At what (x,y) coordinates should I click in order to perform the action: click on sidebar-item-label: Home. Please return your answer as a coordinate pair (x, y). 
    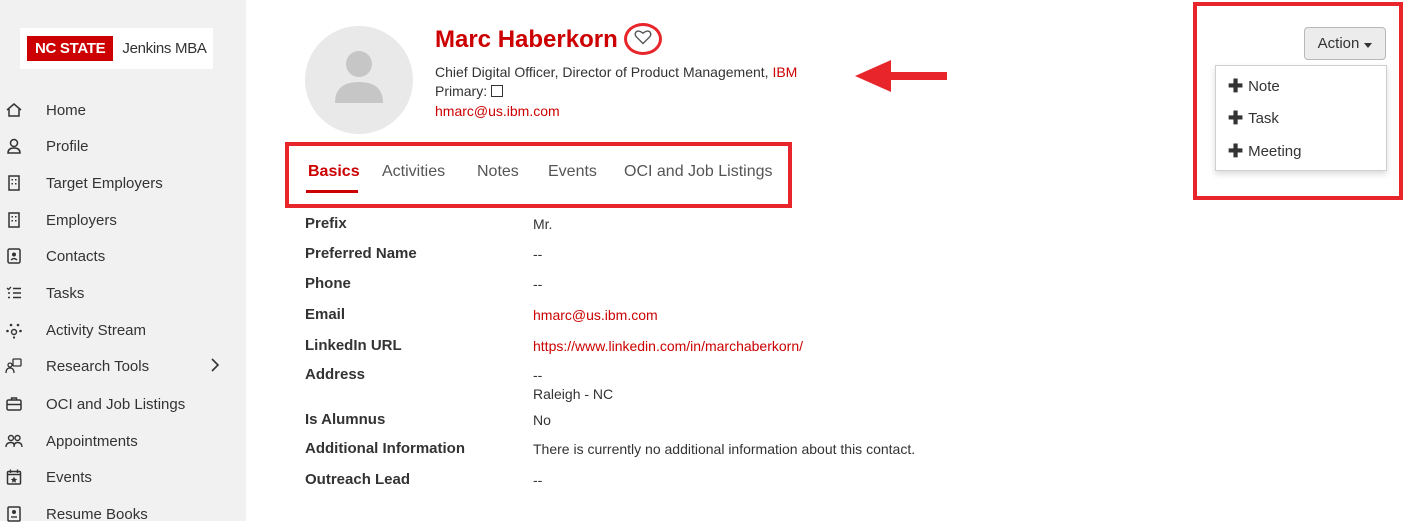
    Looking at the image, I should click on (66, 110).